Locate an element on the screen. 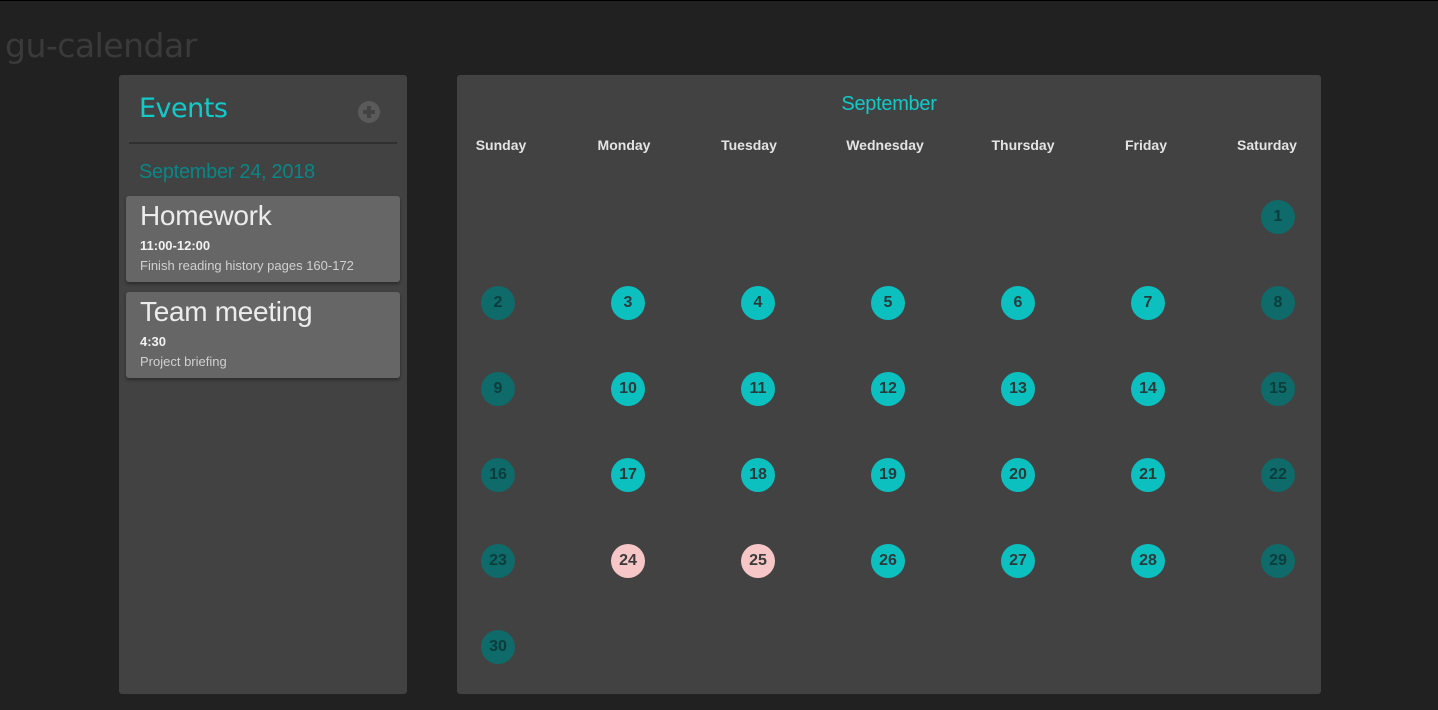  top-border is located at coordinates (719, 0).